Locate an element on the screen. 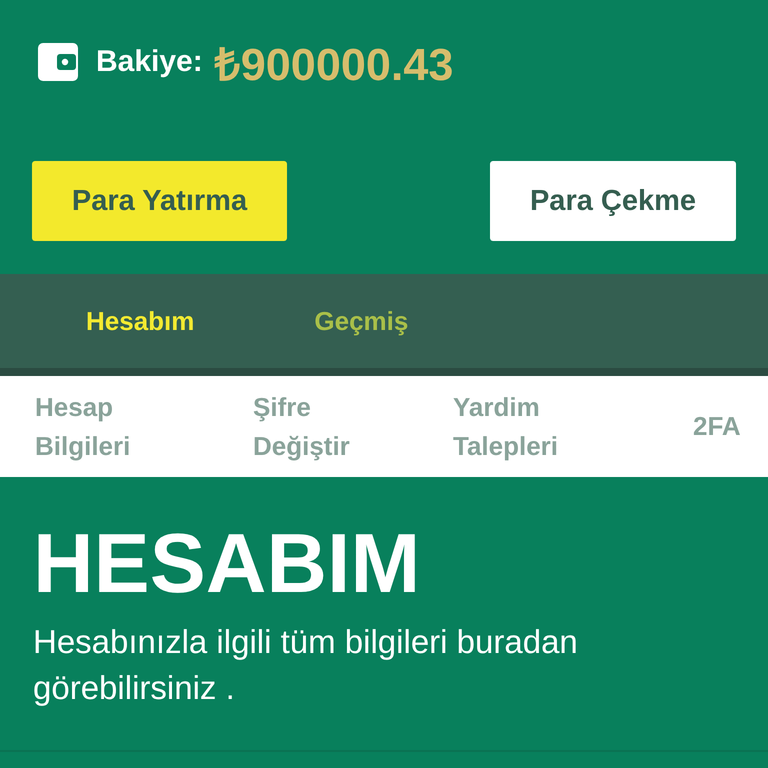  wallet-icon is located at coordinates (58, 62).